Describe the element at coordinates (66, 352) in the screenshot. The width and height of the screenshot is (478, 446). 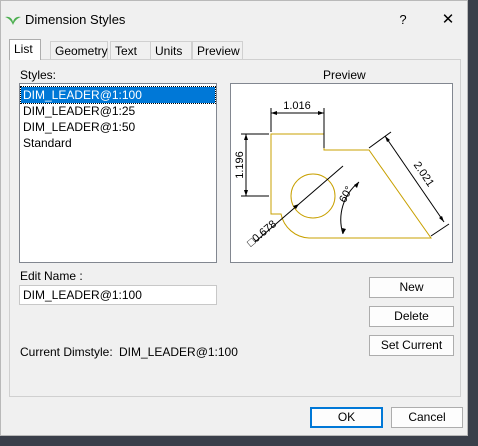
I see `current-dimstyle-label: Current Dimstyle:` at that location.